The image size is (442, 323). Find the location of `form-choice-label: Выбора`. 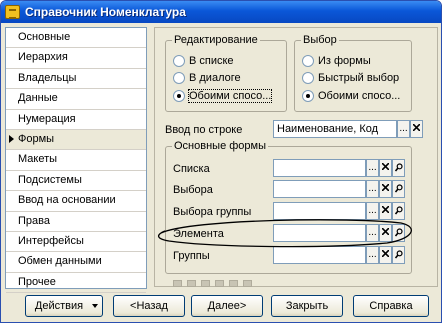

form-choice-label: Выбора is located at coordinates (193, 190).